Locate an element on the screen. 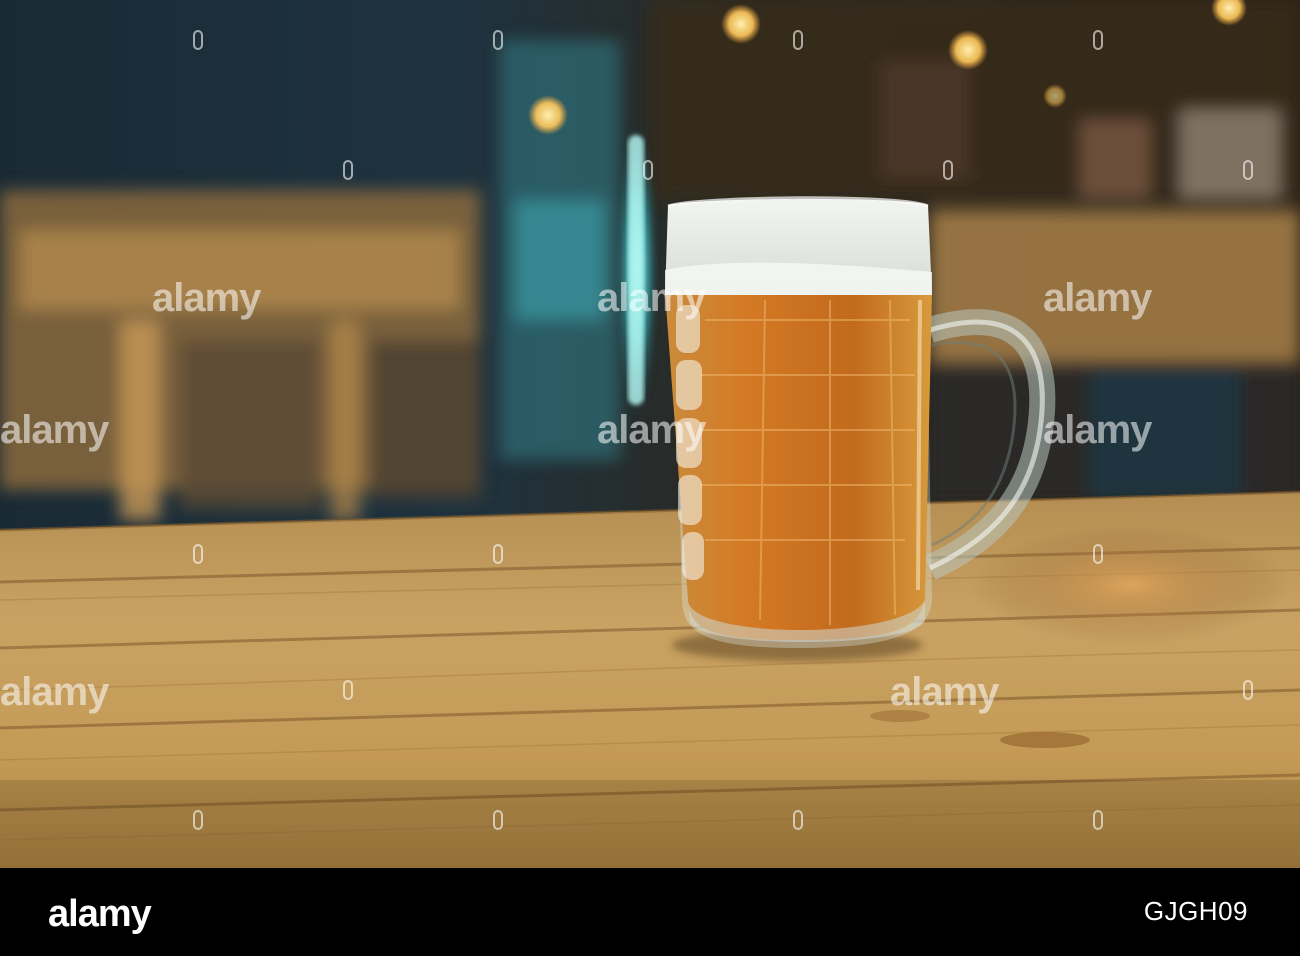 The height and width of the screenshot is (956, 1300). footer-bar: alamy GJGH09 is located at coordinates (650, 912).